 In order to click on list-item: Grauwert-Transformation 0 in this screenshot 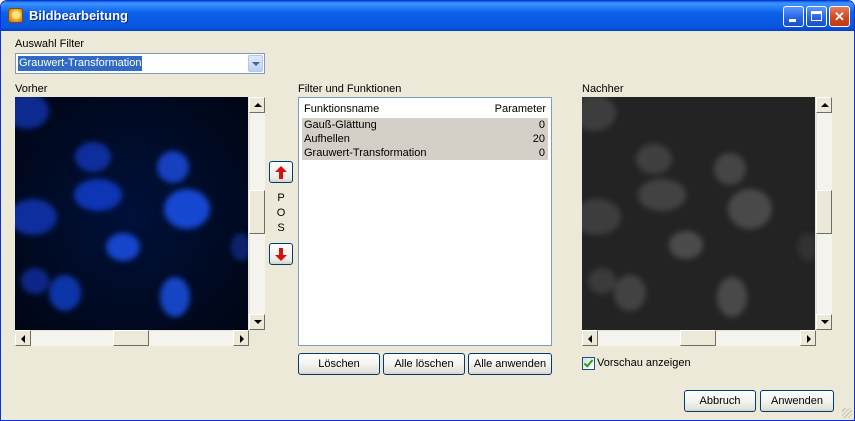, I will do `click(425, 153)`.